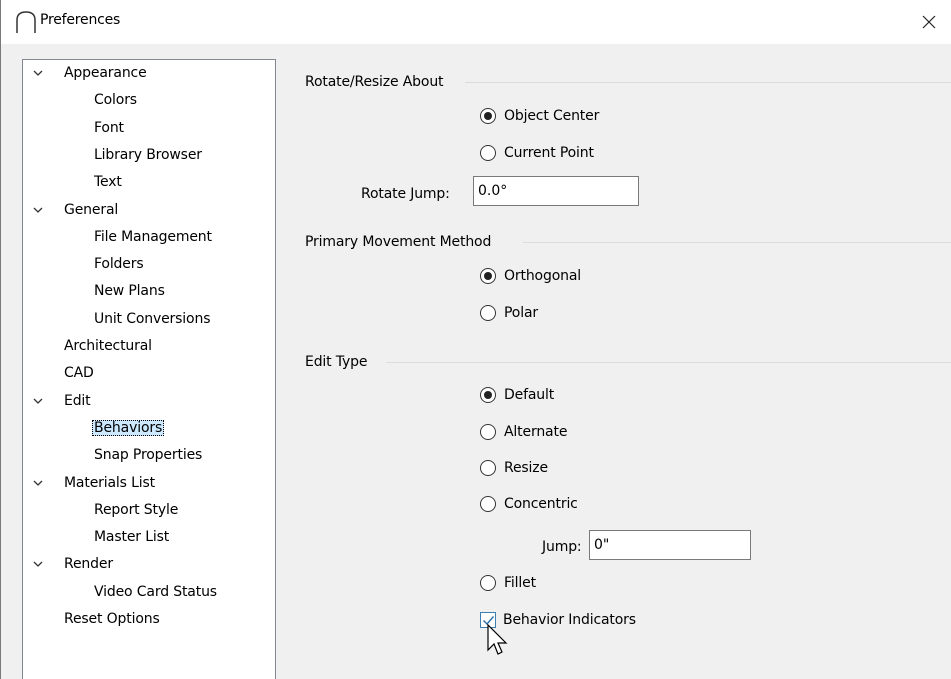  I want to click on tree-item-label: Video Card Status, so click(155, 591).